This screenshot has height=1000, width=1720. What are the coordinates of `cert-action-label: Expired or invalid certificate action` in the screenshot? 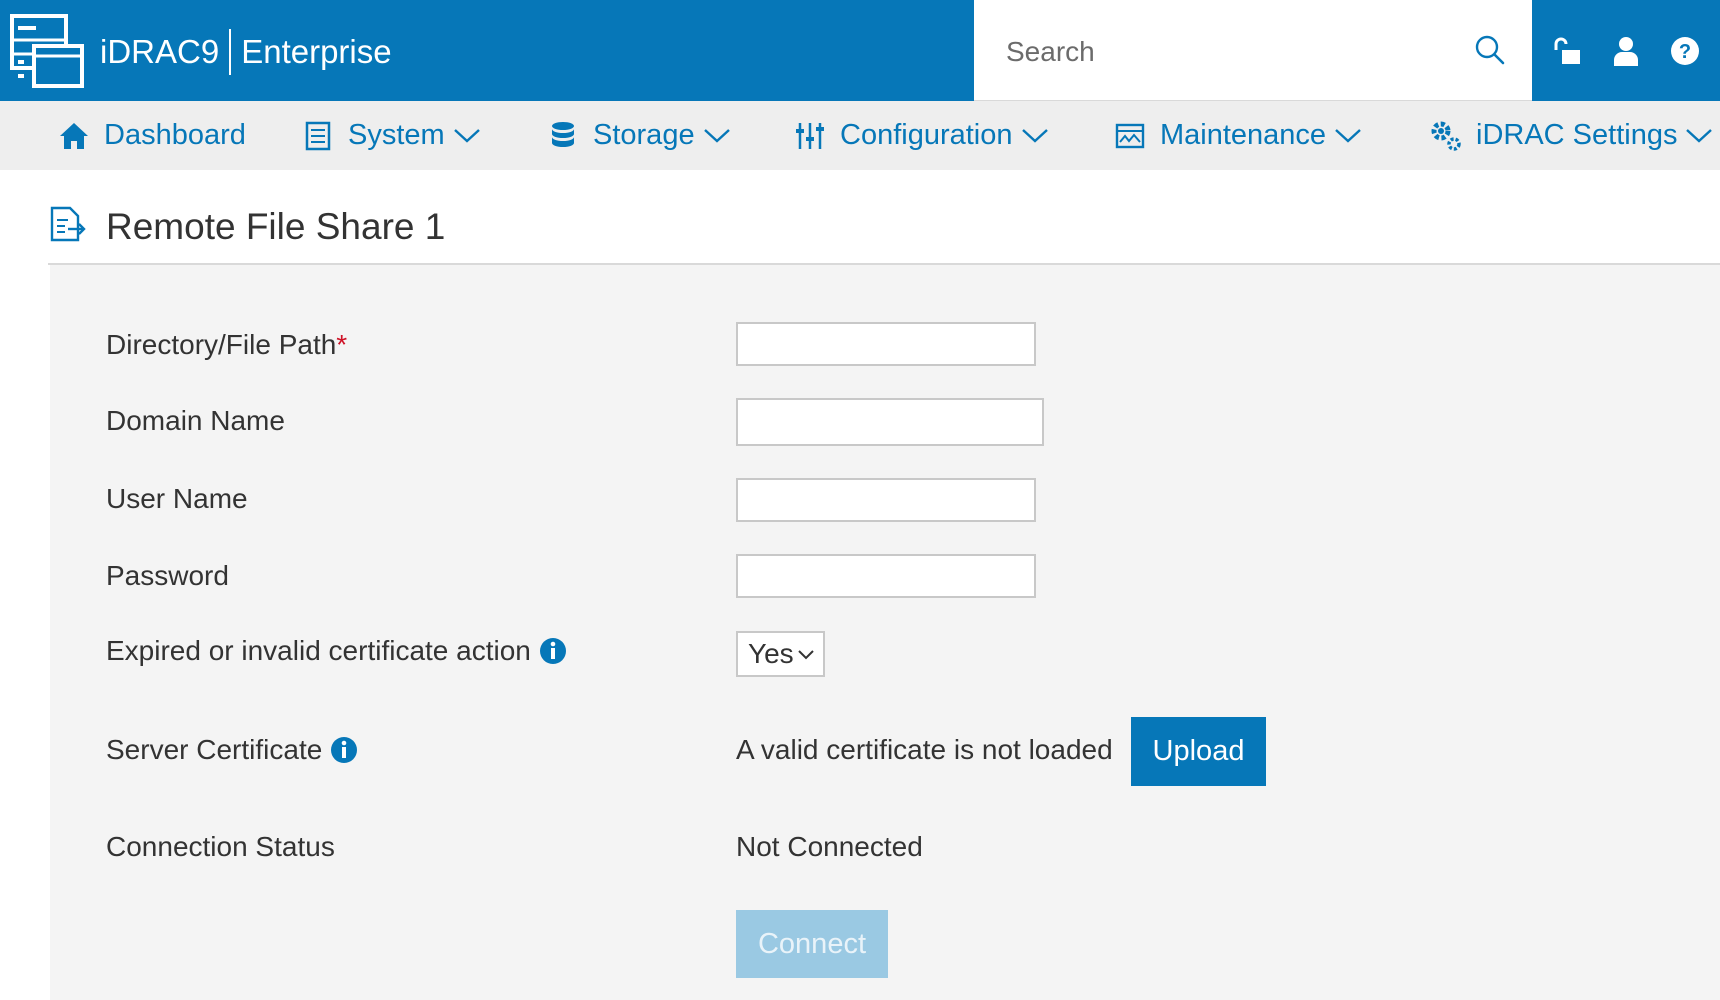 It's located at (336, 651).